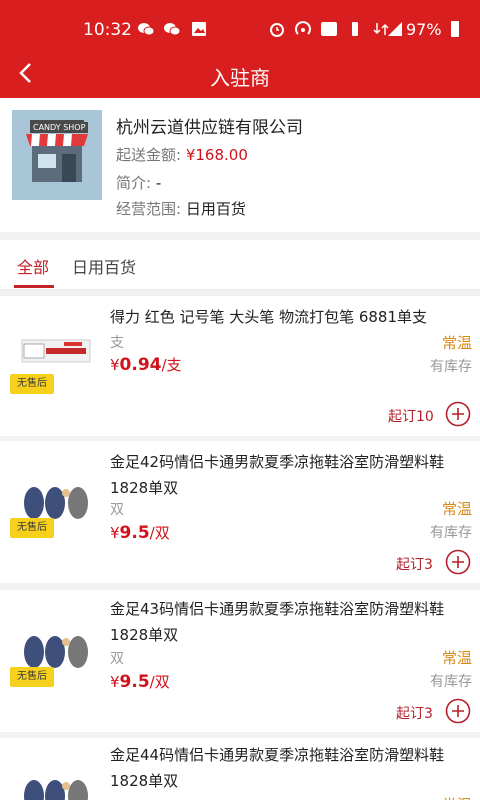 This screenshot has width=480, height=800. Describe the element at coordinates (424, 29) in the screenshot. I see `battery-percent: 97%` at that location.